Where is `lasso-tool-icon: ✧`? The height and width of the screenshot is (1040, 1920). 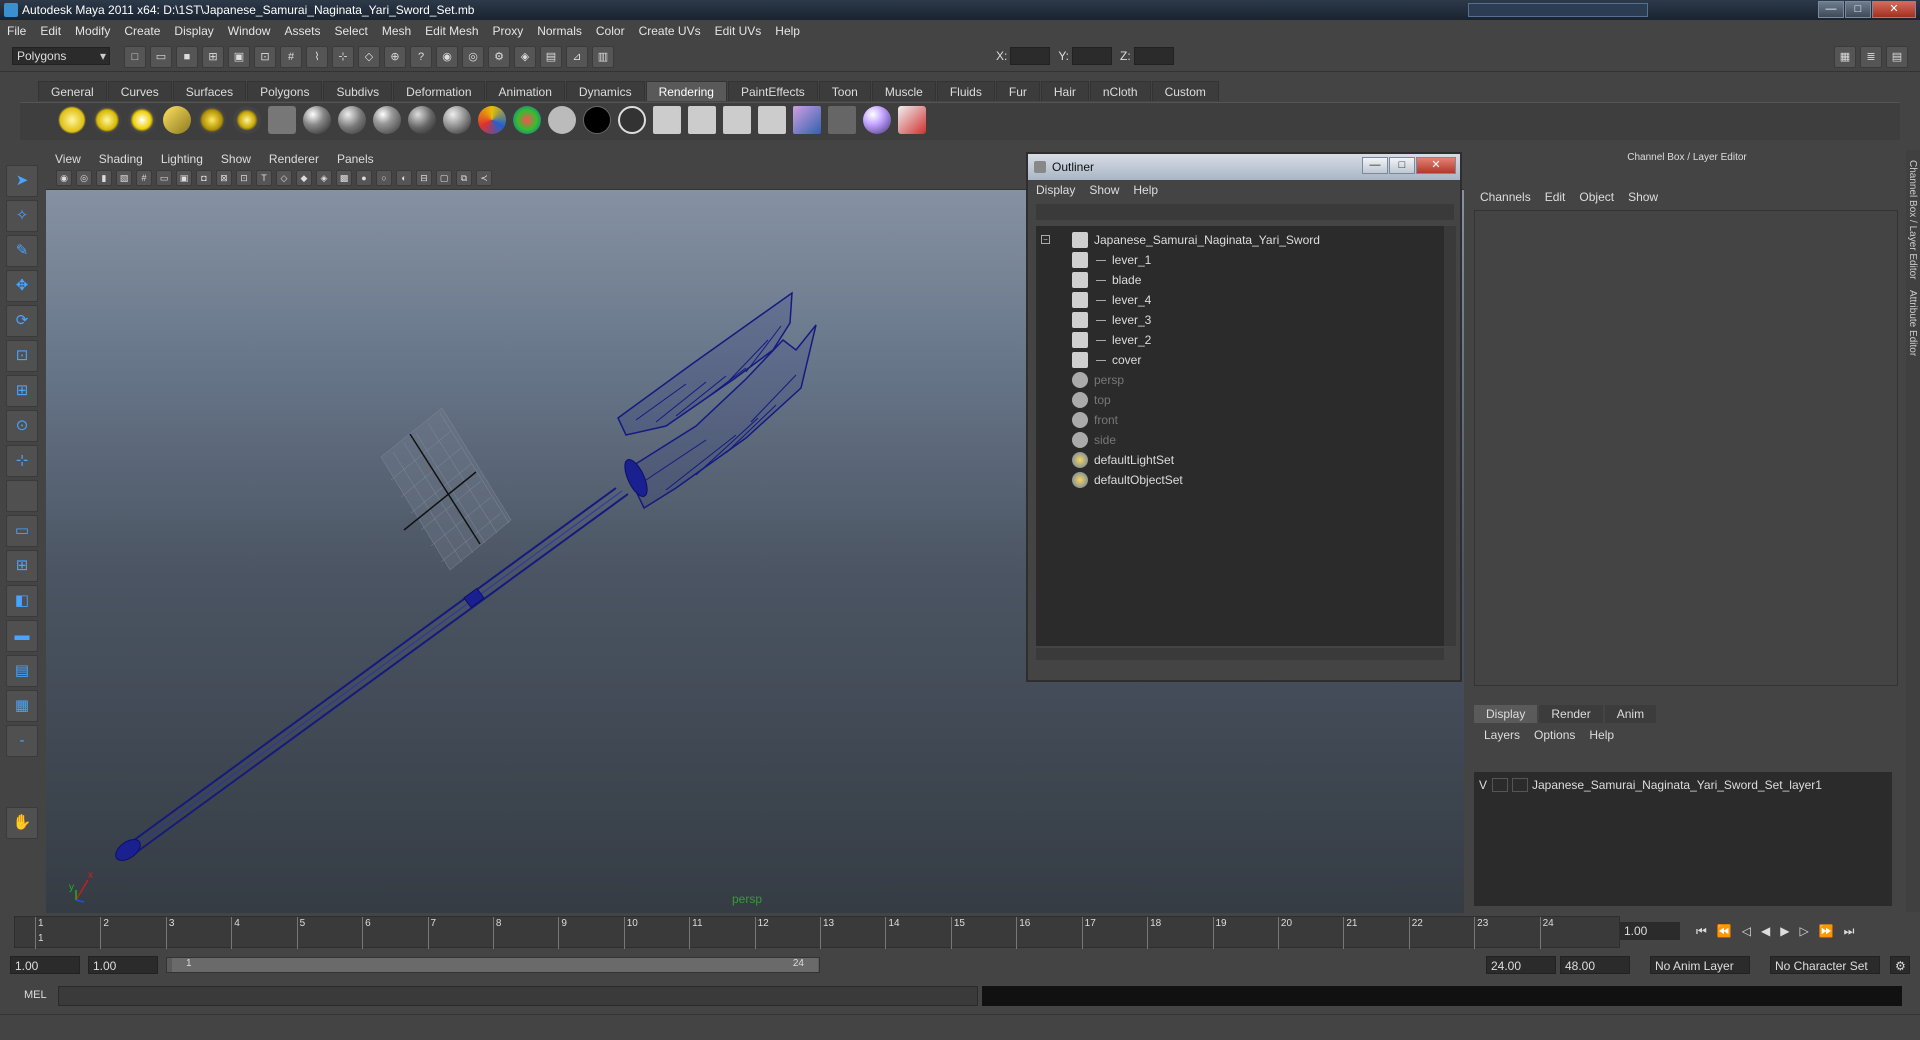 lasso-tool-icon: ✧ is located at coordinates (22, 216).